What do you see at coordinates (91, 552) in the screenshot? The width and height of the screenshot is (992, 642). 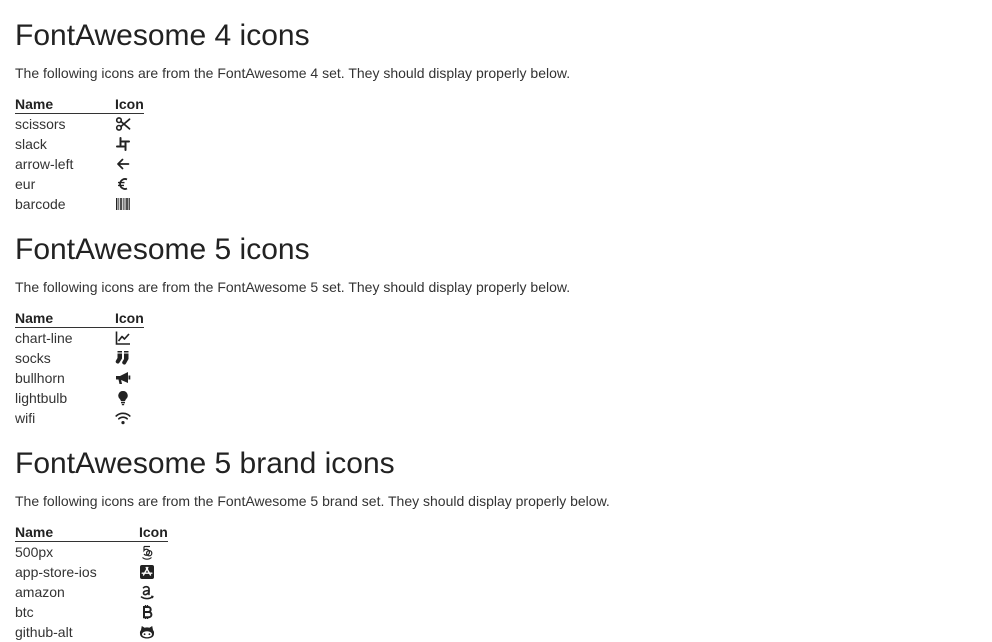 I see `table-row: 500px` at bounding box center [91, 552].